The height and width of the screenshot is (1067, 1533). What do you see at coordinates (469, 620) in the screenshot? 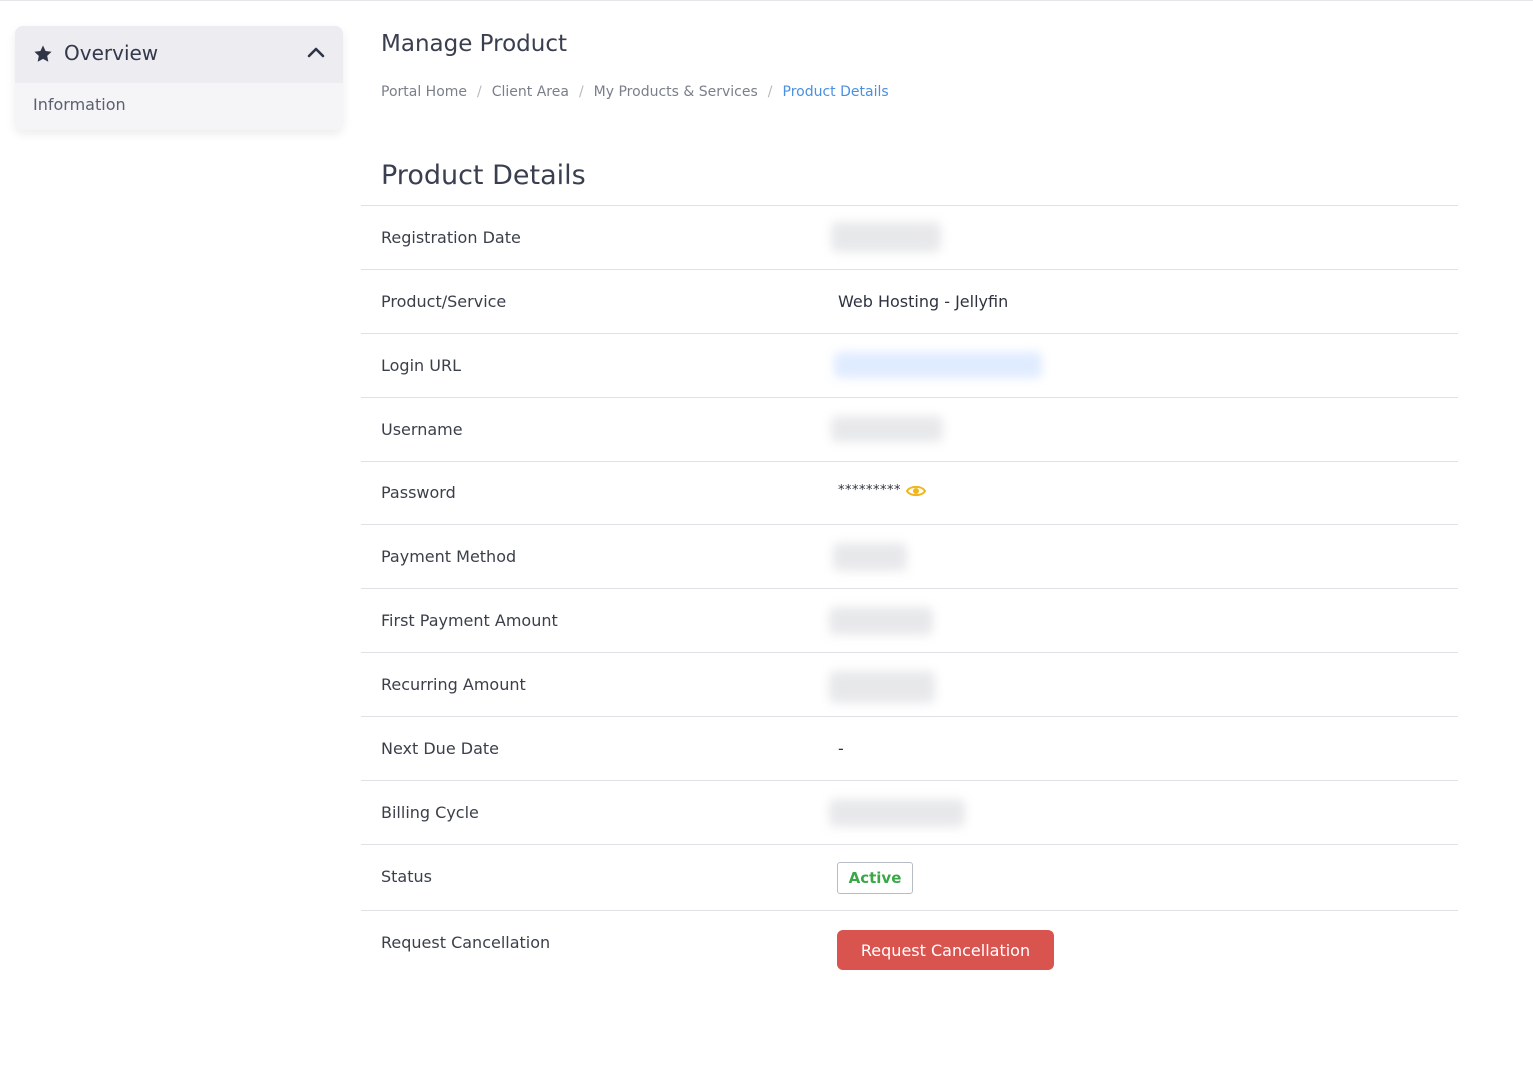
I see `row-label: First Payment Amount` at bounding box center [469, 620].